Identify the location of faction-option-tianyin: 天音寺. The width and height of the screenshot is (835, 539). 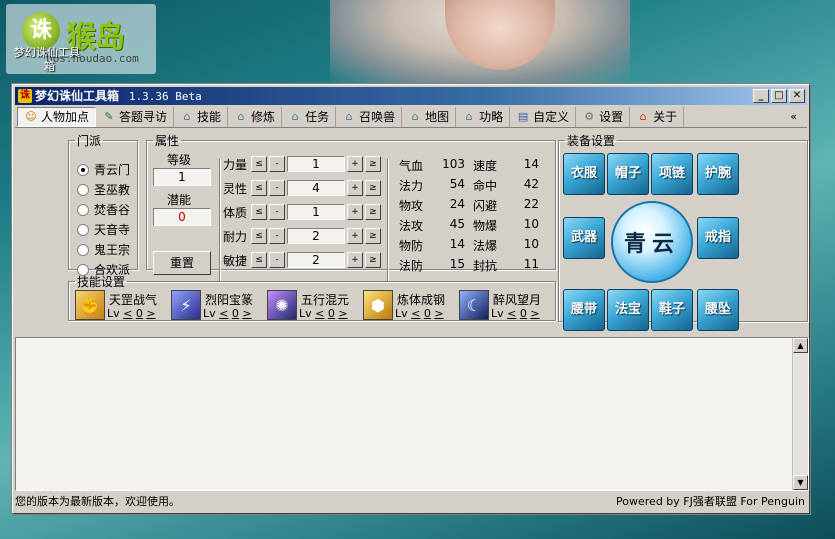
(103, 229).